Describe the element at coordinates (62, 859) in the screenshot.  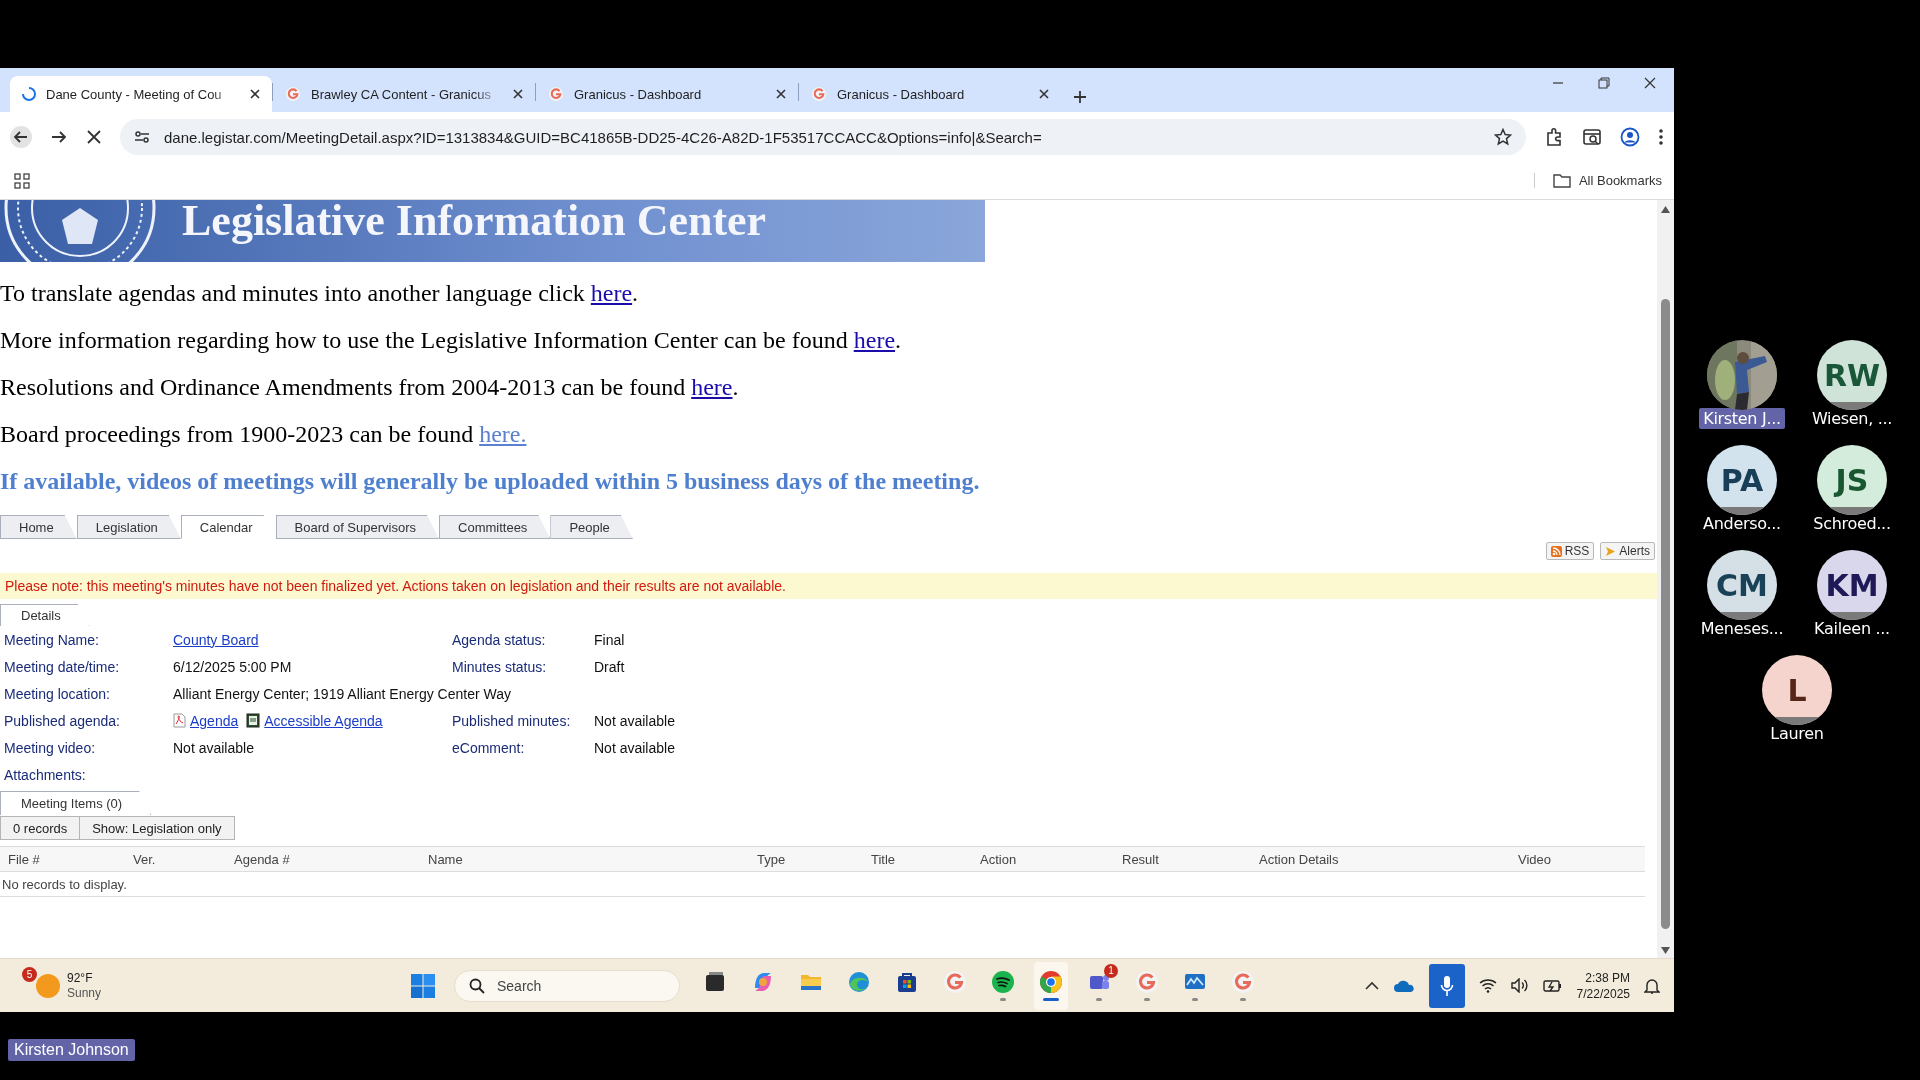
I see `column-header: File #` at that location.